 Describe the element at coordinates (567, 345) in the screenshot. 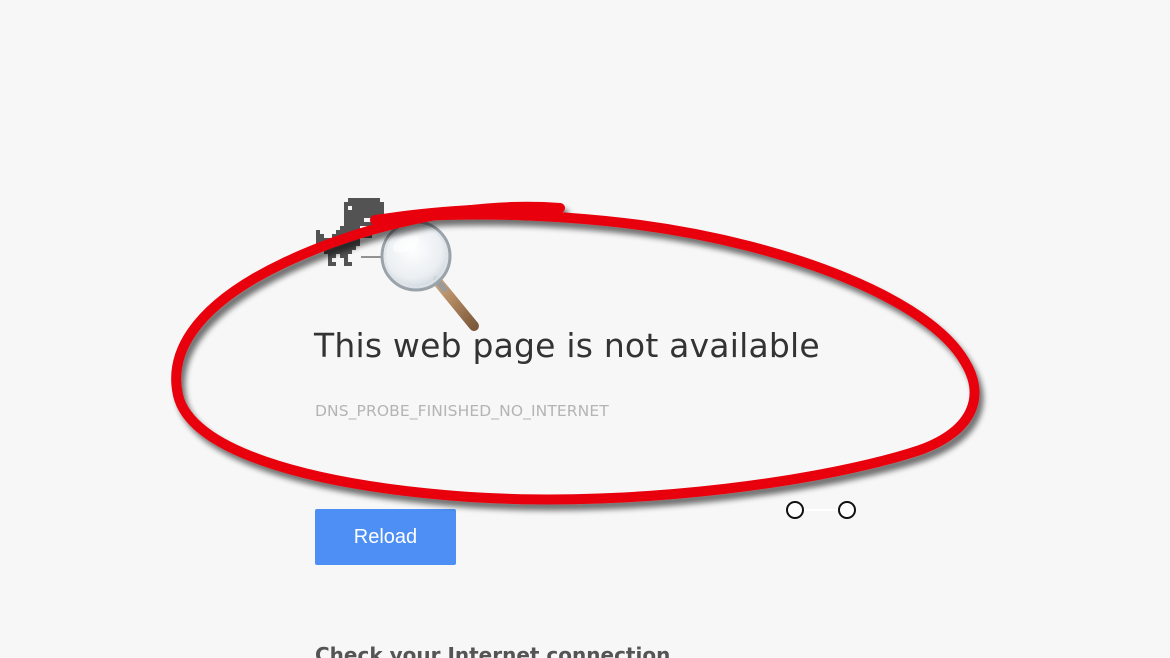

I see `page-title: This web page is not available` at that location.